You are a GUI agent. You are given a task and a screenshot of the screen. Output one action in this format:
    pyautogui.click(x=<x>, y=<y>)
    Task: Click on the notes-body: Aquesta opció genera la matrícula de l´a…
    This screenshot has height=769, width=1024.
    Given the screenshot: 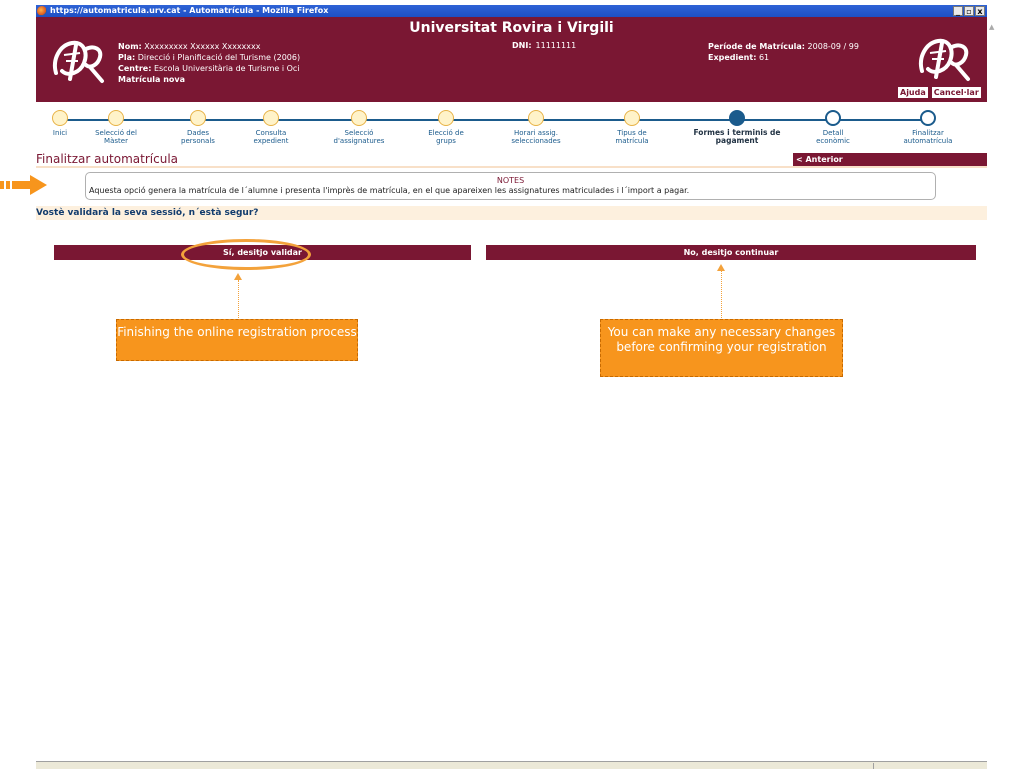 What is the action you would take?
    pyautogui.click(x=389, y=190)
    